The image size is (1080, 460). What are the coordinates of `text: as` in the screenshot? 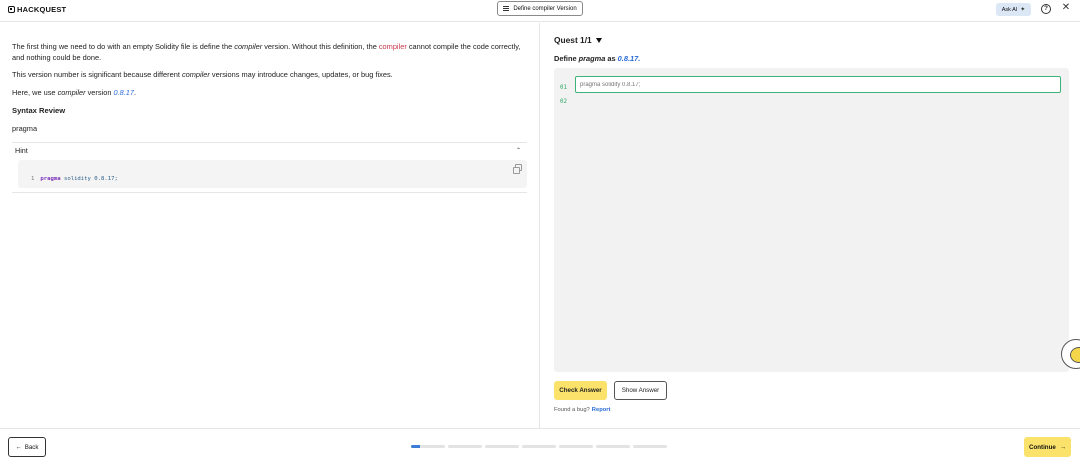 It's located at (611, 58).